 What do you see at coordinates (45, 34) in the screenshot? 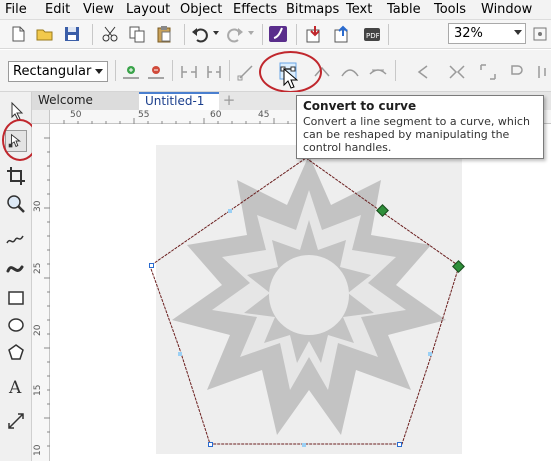
I see `open-icon` at bounding box center [45, 34].